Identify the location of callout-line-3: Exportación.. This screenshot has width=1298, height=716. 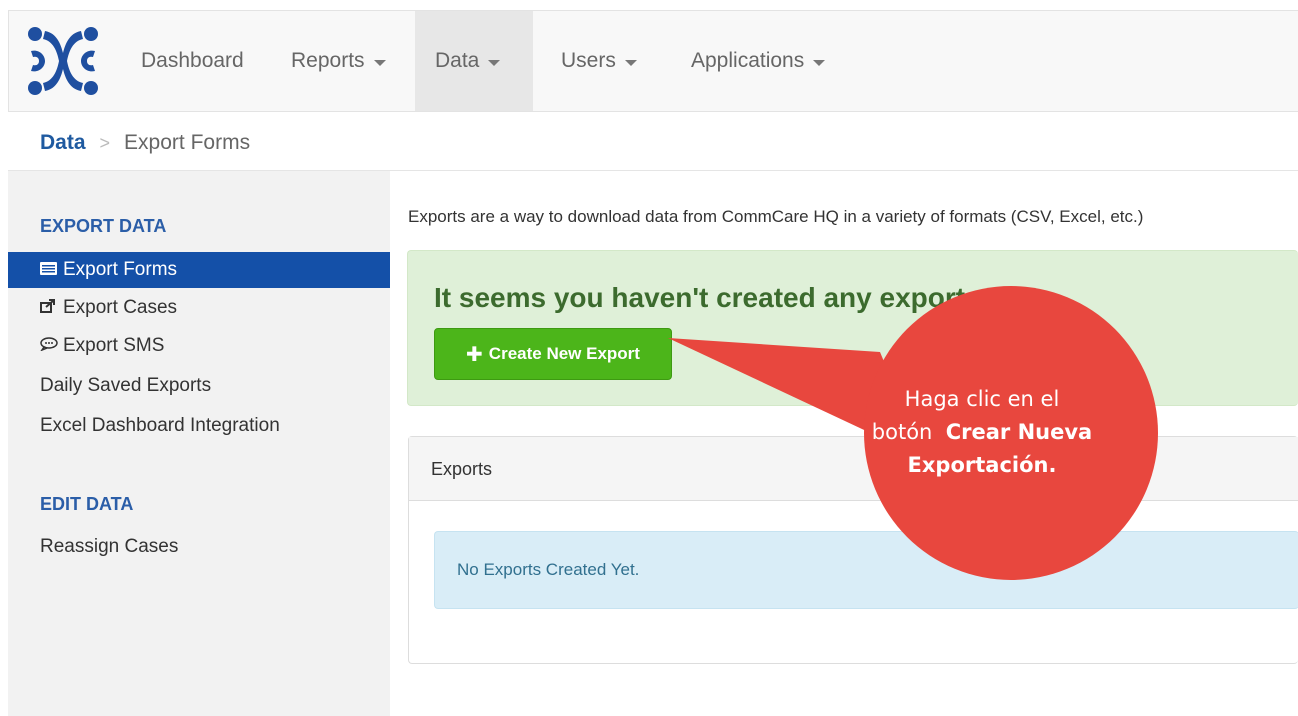
(982, 465).